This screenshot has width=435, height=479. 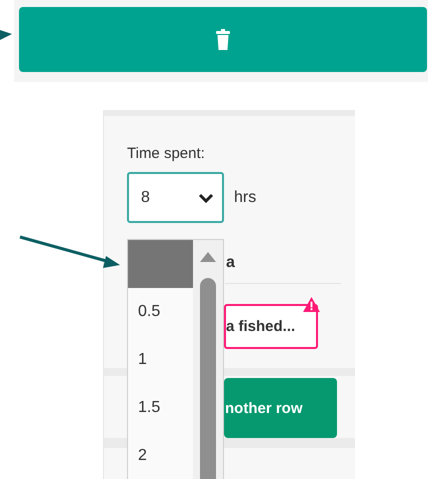 What do you see at coordinates (206, 197) in the screenshot?
I see `chevron-down-icon` at bounding box center [206, 197].